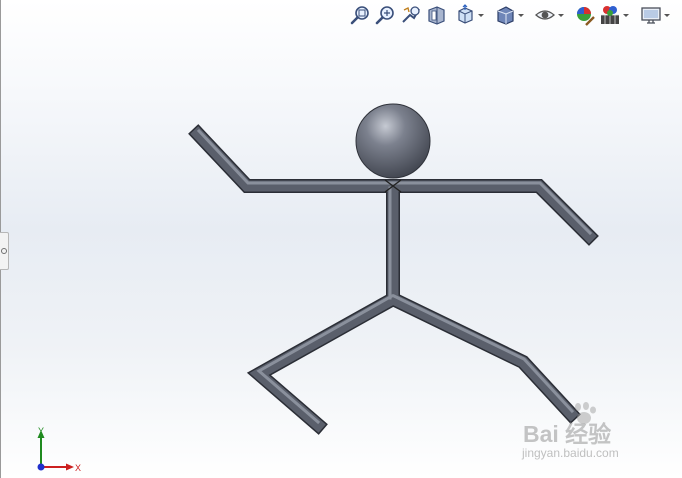 The image size is (682, 478). I want to click on watermark-logo-text: Bai 经验, so click(567, 434).